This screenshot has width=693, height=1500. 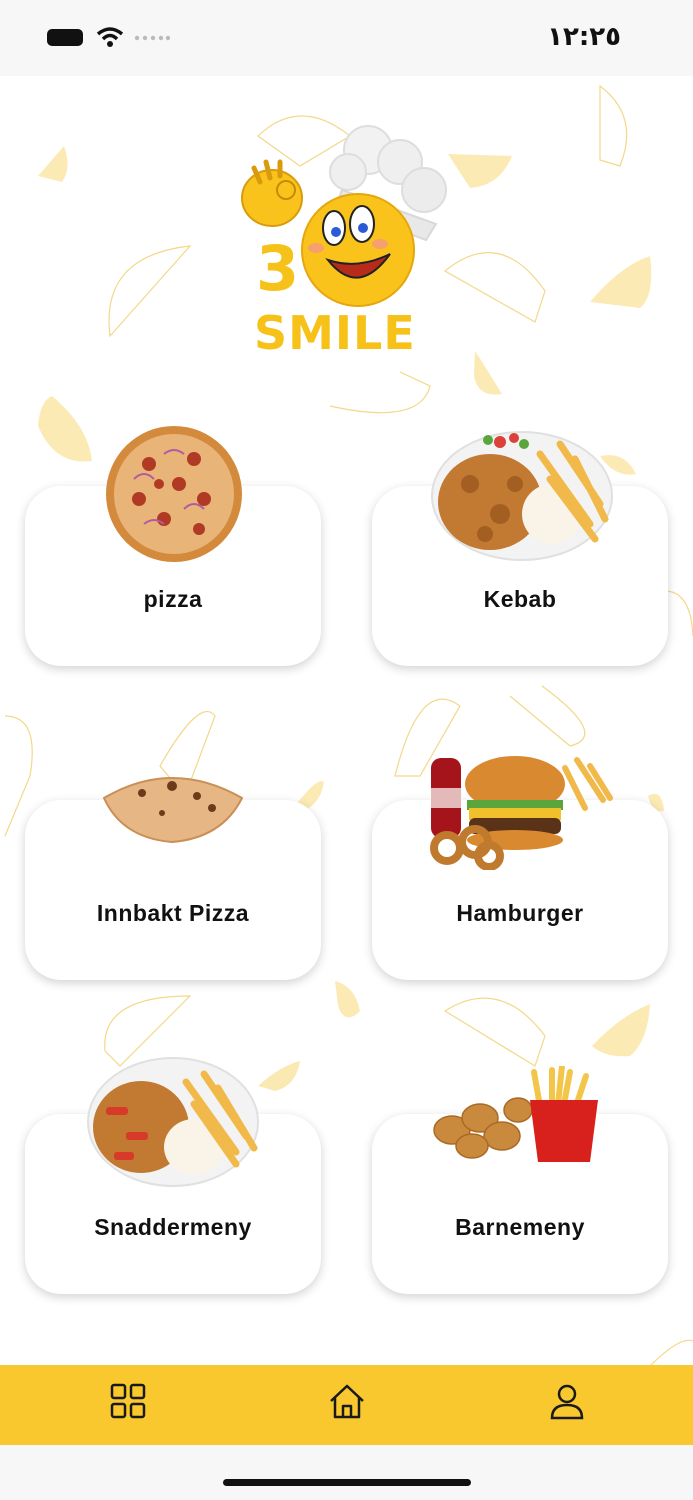 What do you see at coordinates (584, 37) in the screenshot?
I see `status-time: ١٢:٢٥` at bounding box center [584, 37].